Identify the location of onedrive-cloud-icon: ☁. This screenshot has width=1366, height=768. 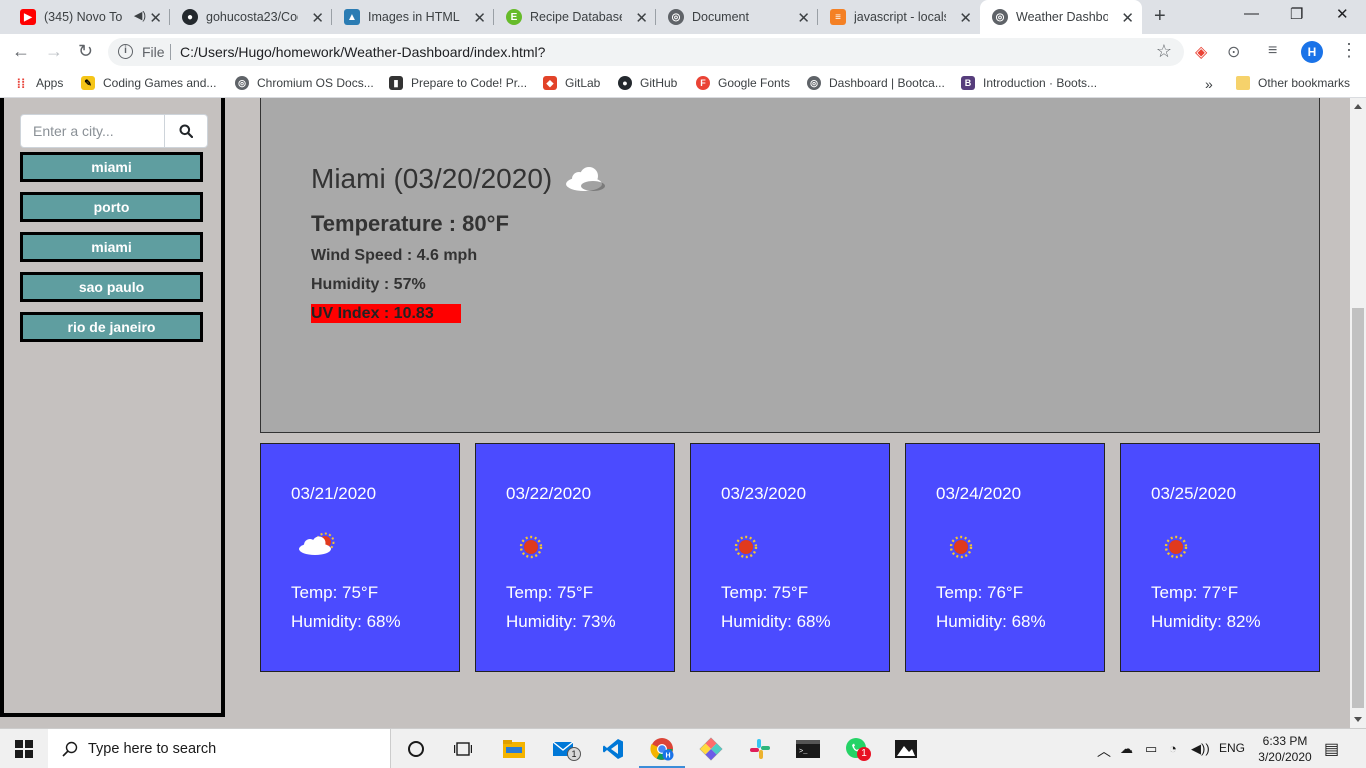
(1126, 749).